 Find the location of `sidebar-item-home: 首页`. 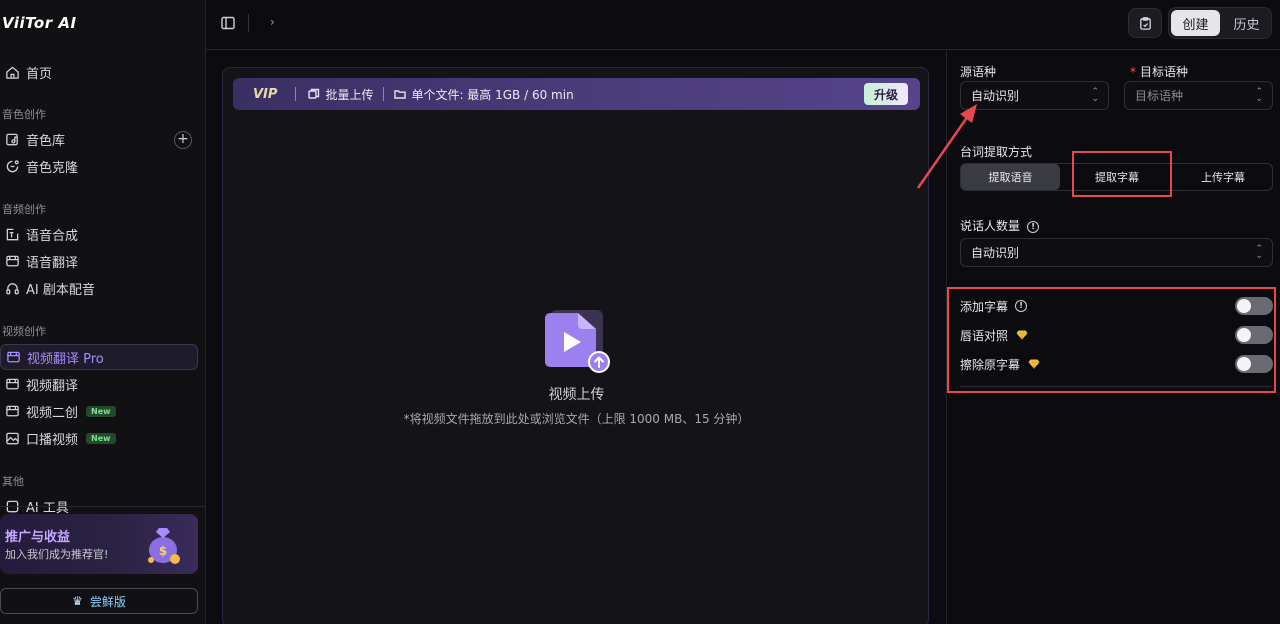

sidebar-item-home: 首页 is located at coordinates (99, 72).